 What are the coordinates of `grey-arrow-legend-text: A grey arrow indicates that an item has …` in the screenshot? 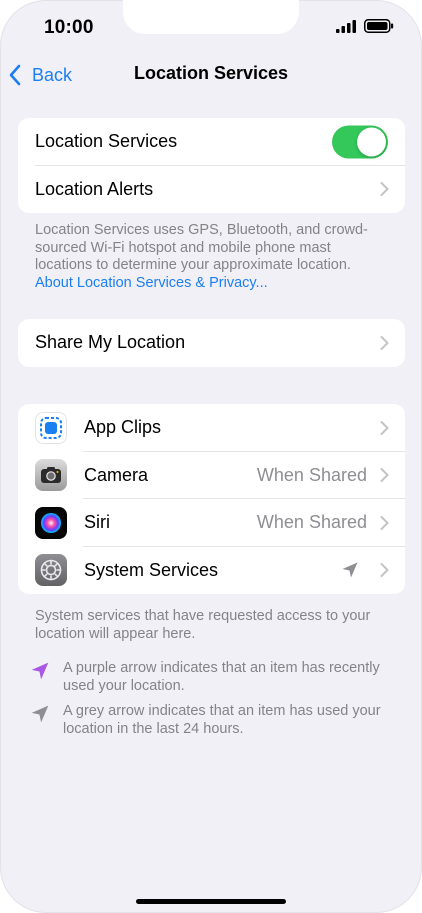 It's located at (222, 720).